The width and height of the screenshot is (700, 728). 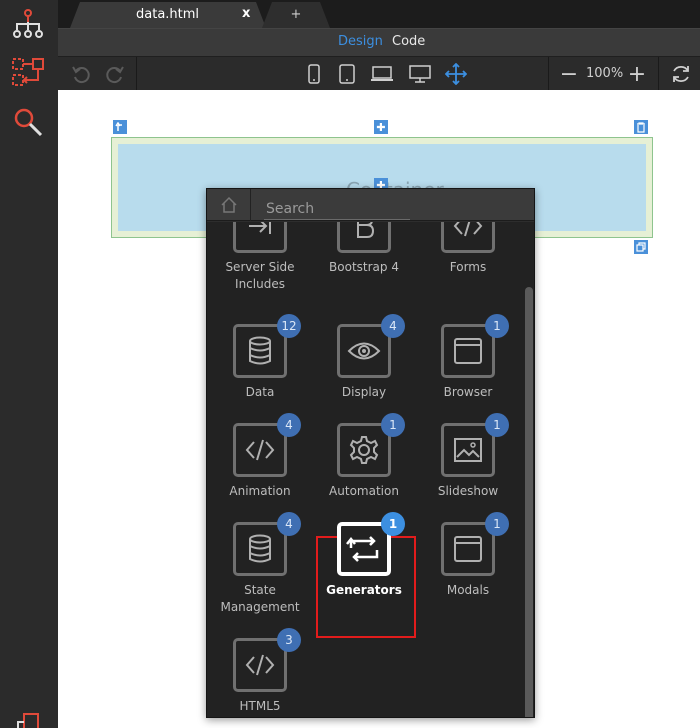 I want to click on category-label: Animation, so click(x=260, y=491).